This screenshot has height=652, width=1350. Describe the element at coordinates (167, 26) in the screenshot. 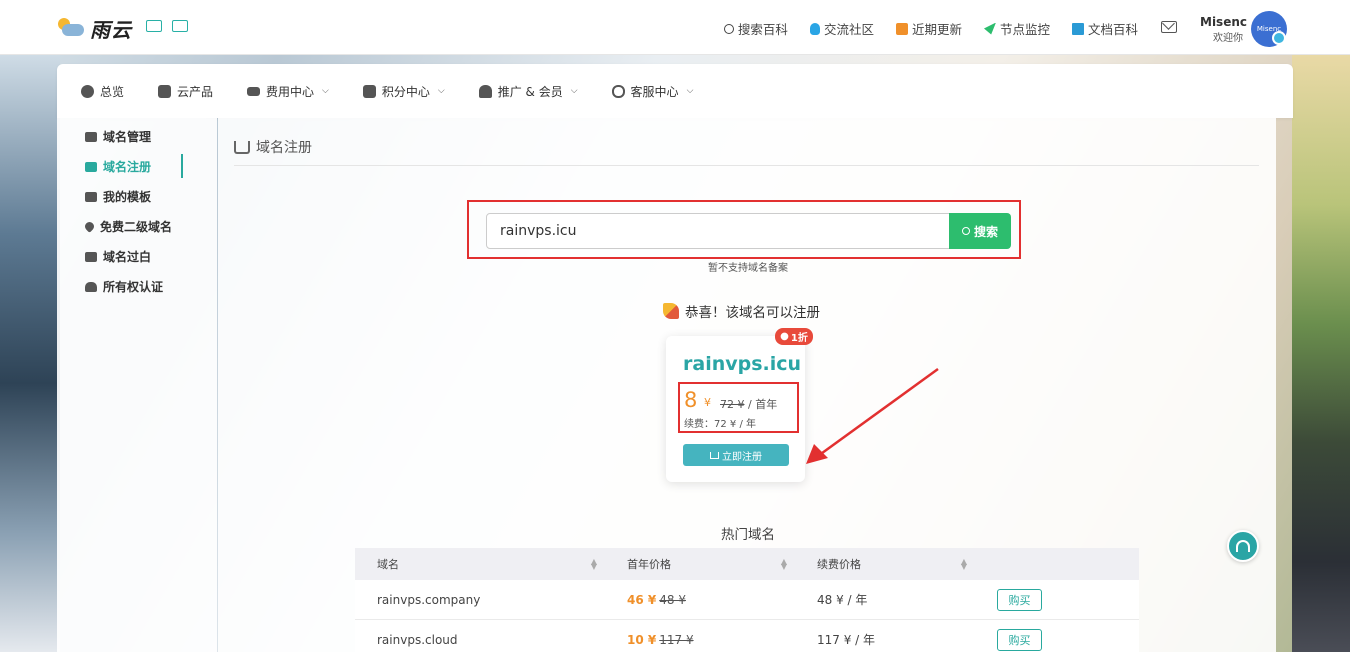

I see `logo-badges` at that location.